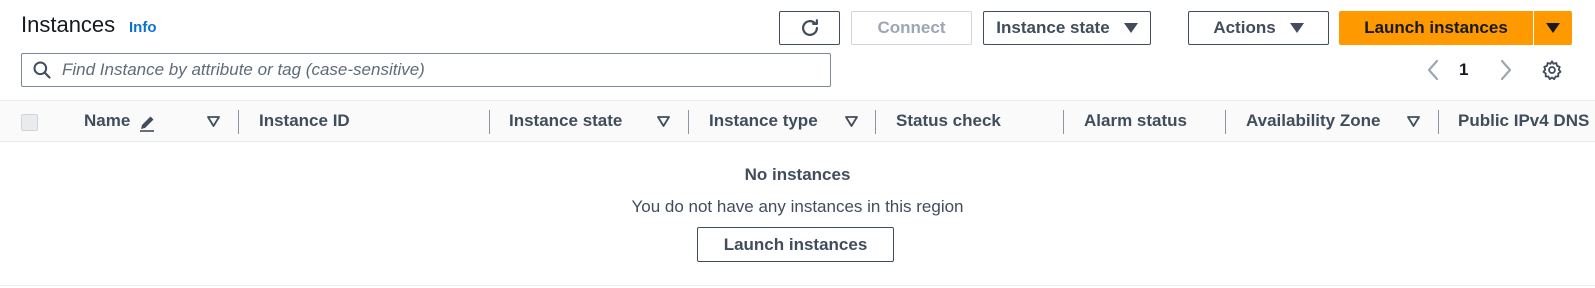 The image size is (1595, 288). I want to click on edit-pencil-icon, so click(147, 124).